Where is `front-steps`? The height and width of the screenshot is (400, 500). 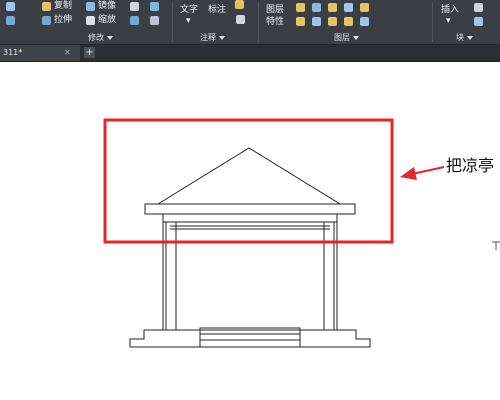 front-steps is located at coordinates (250, 337).